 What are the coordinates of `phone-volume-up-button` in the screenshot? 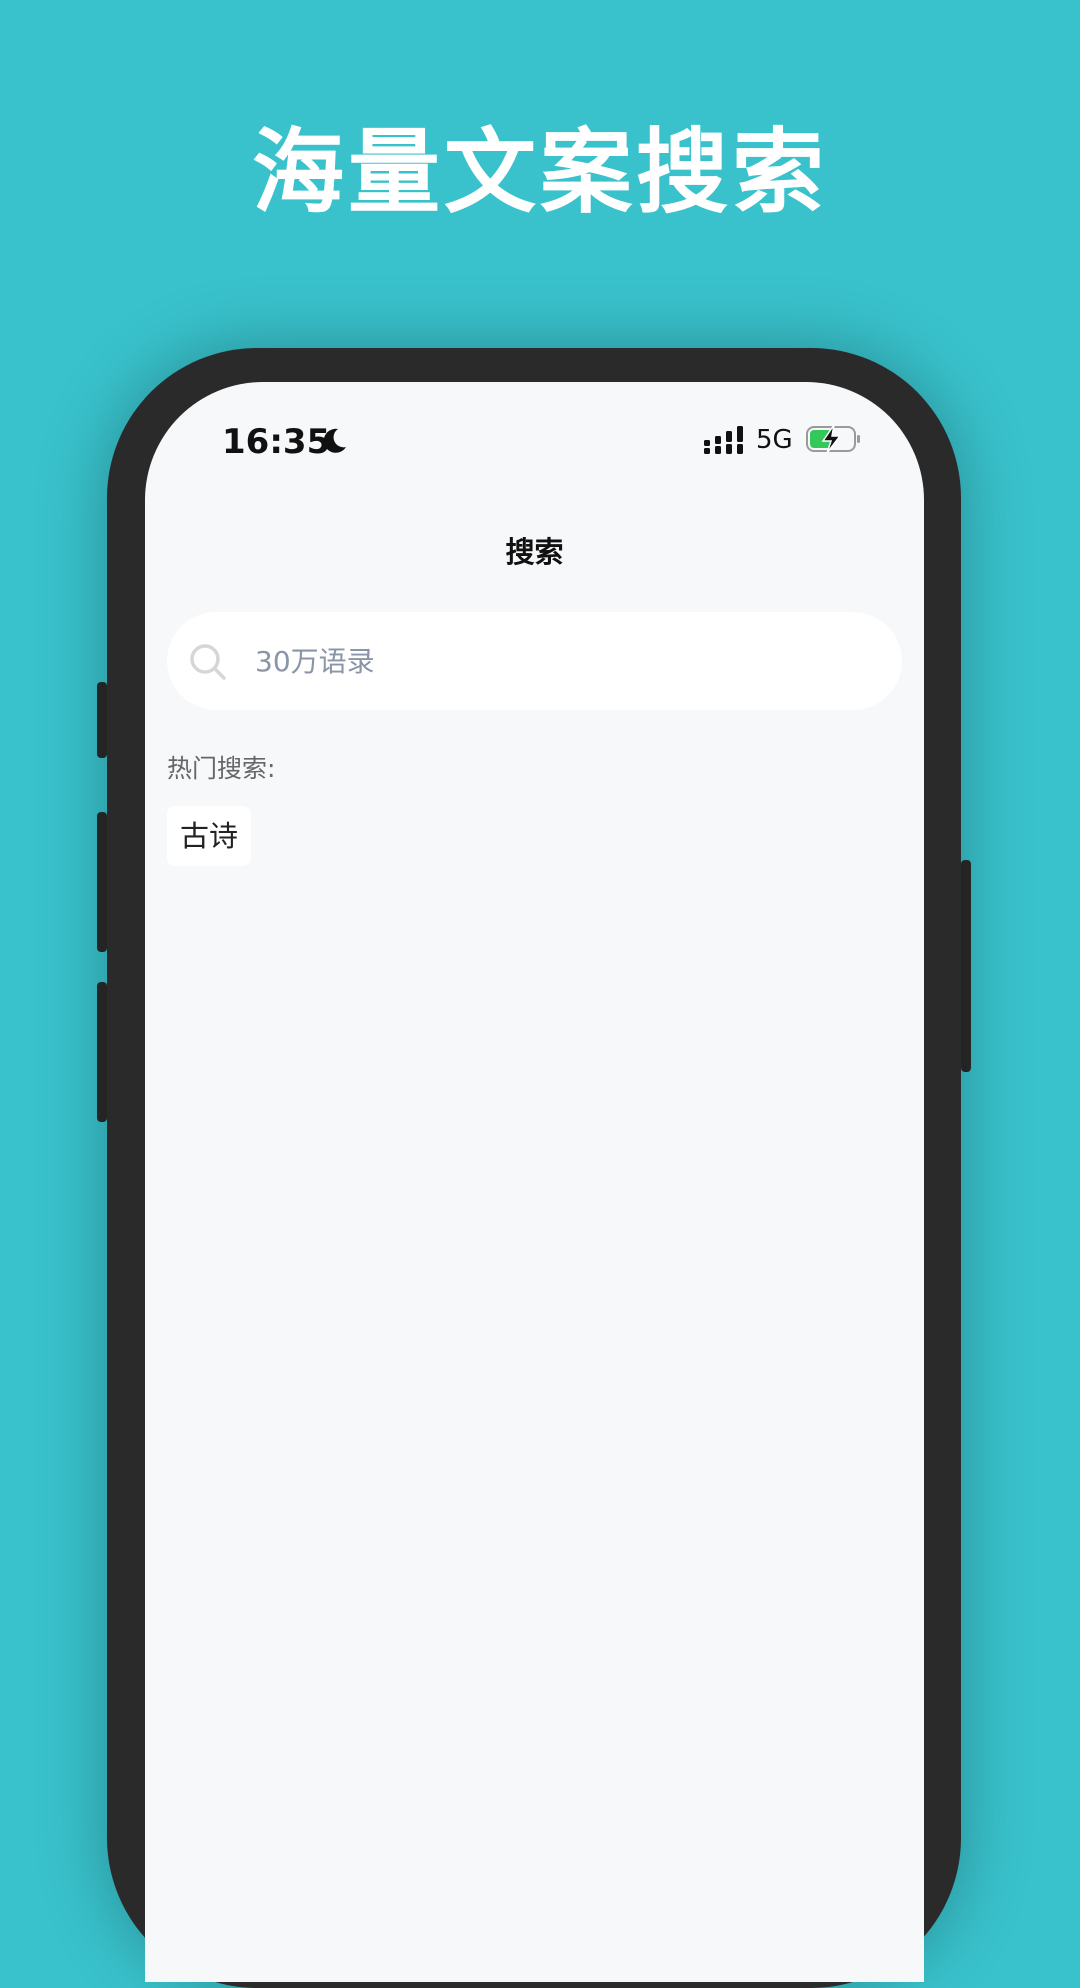 It's located at (102, 882).